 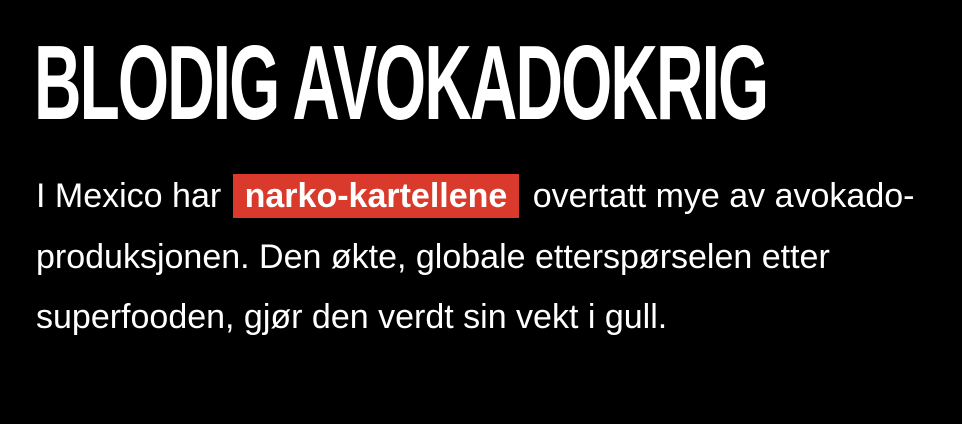 I want to click on highlighted-term: narko-kartellene, so click(x=376, y=196).